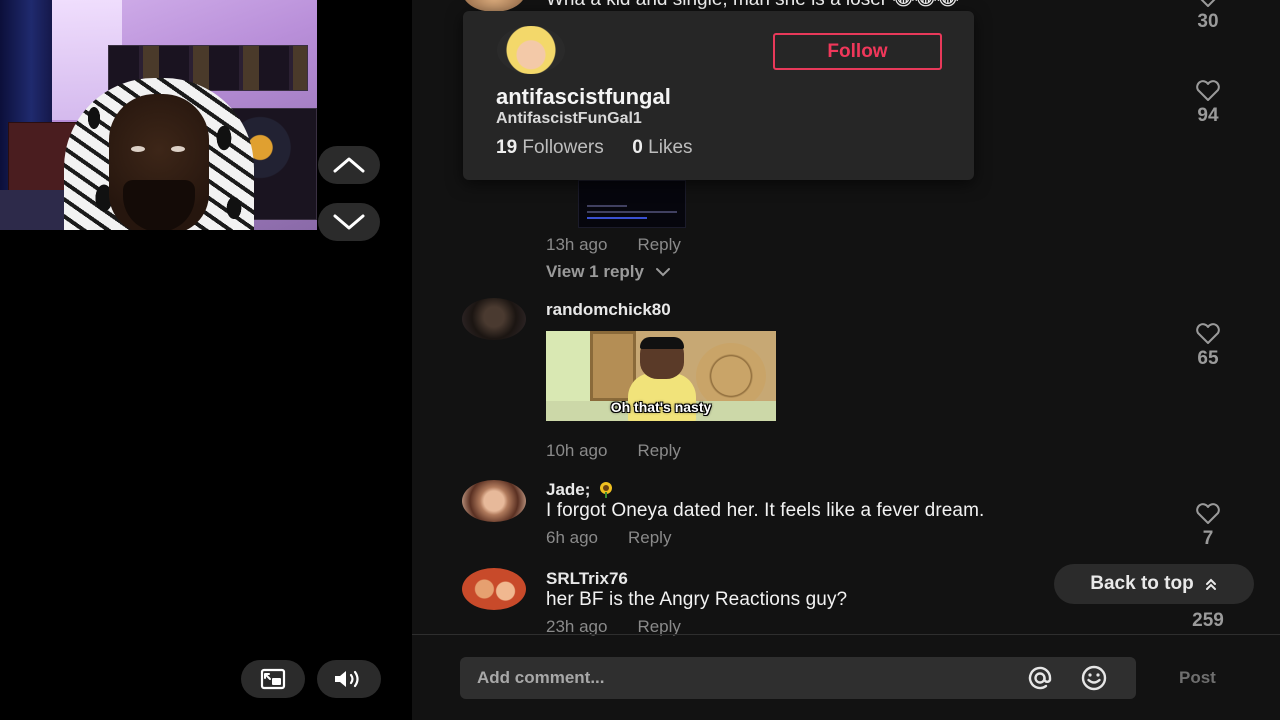 The height and width of the screenshot is (720, 1280). What do you see at coordinates (583, 97) in the screenshot?
I see `profile-username: antifascistfungal` at bounding box center [583, 97].